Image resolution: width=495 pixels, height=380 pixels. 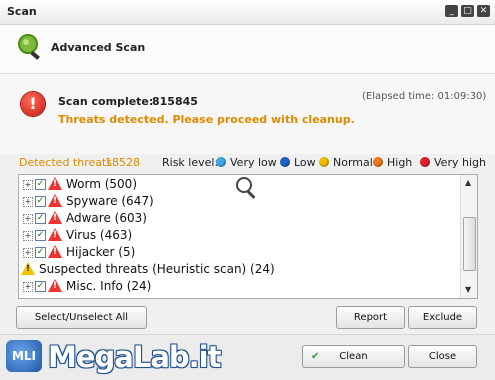 I want to click on risk-level-label: Risk level:, so click(x=190, y=162).